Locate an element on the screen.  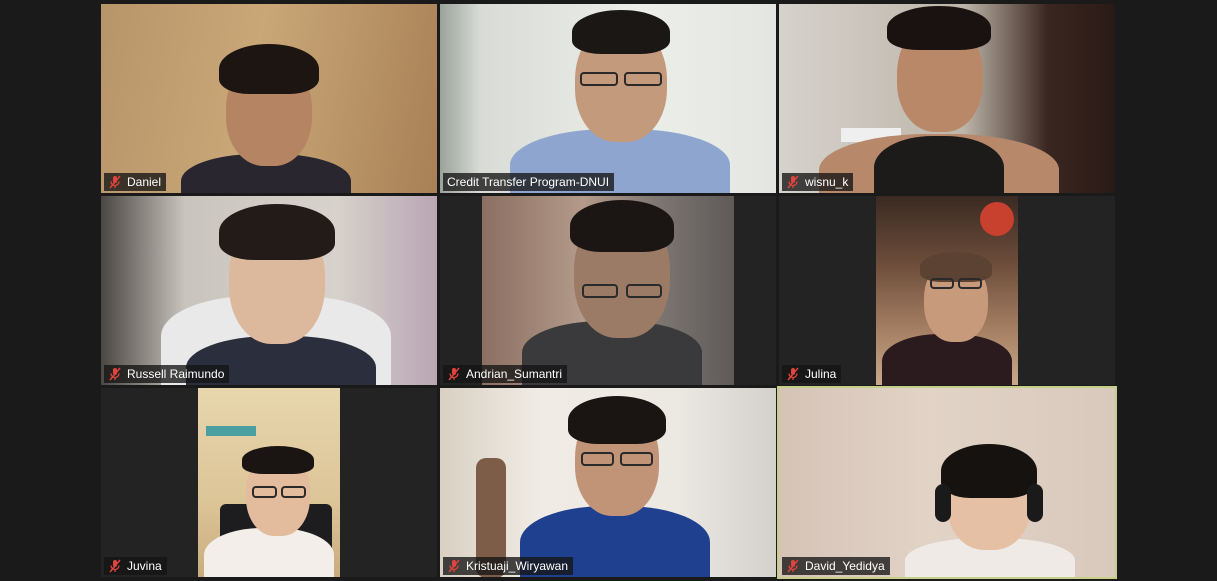
participant-name-label: Andrian_Sumantri is located at coordinates (505, 374).